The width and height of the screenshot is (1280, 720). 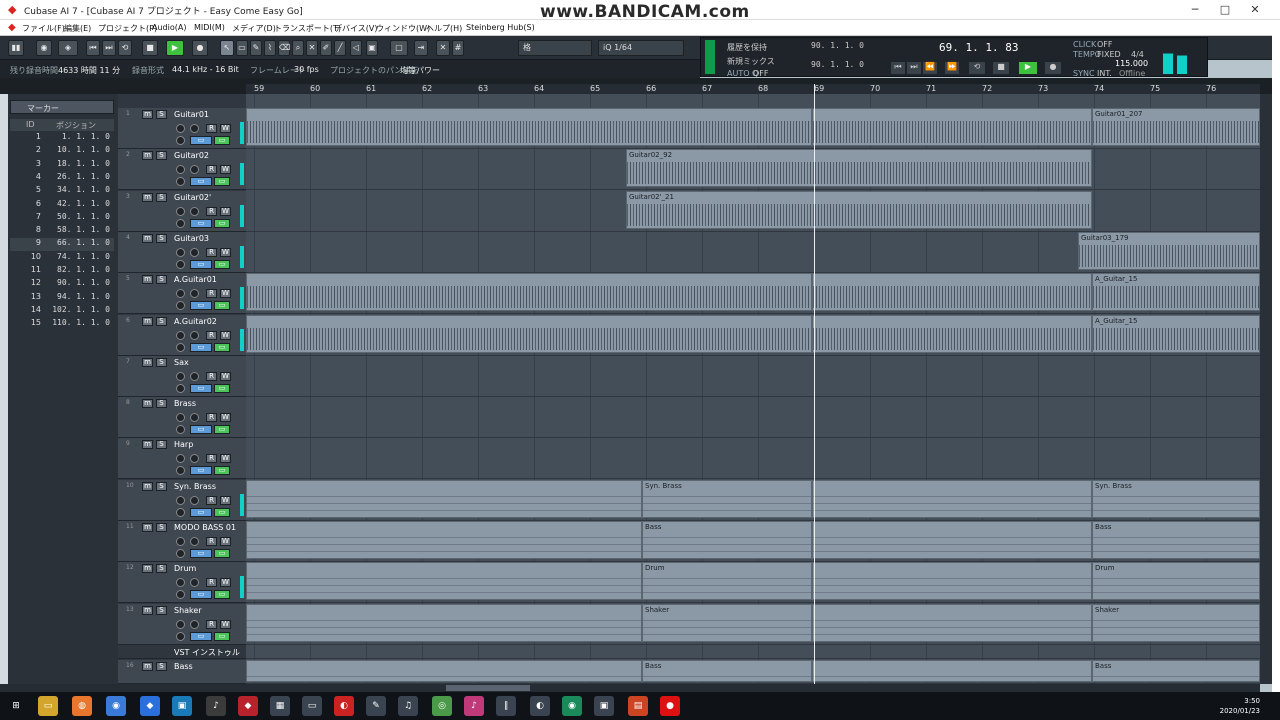 I want to click on app-icon-16: ◐, so click(x=540, y=706).